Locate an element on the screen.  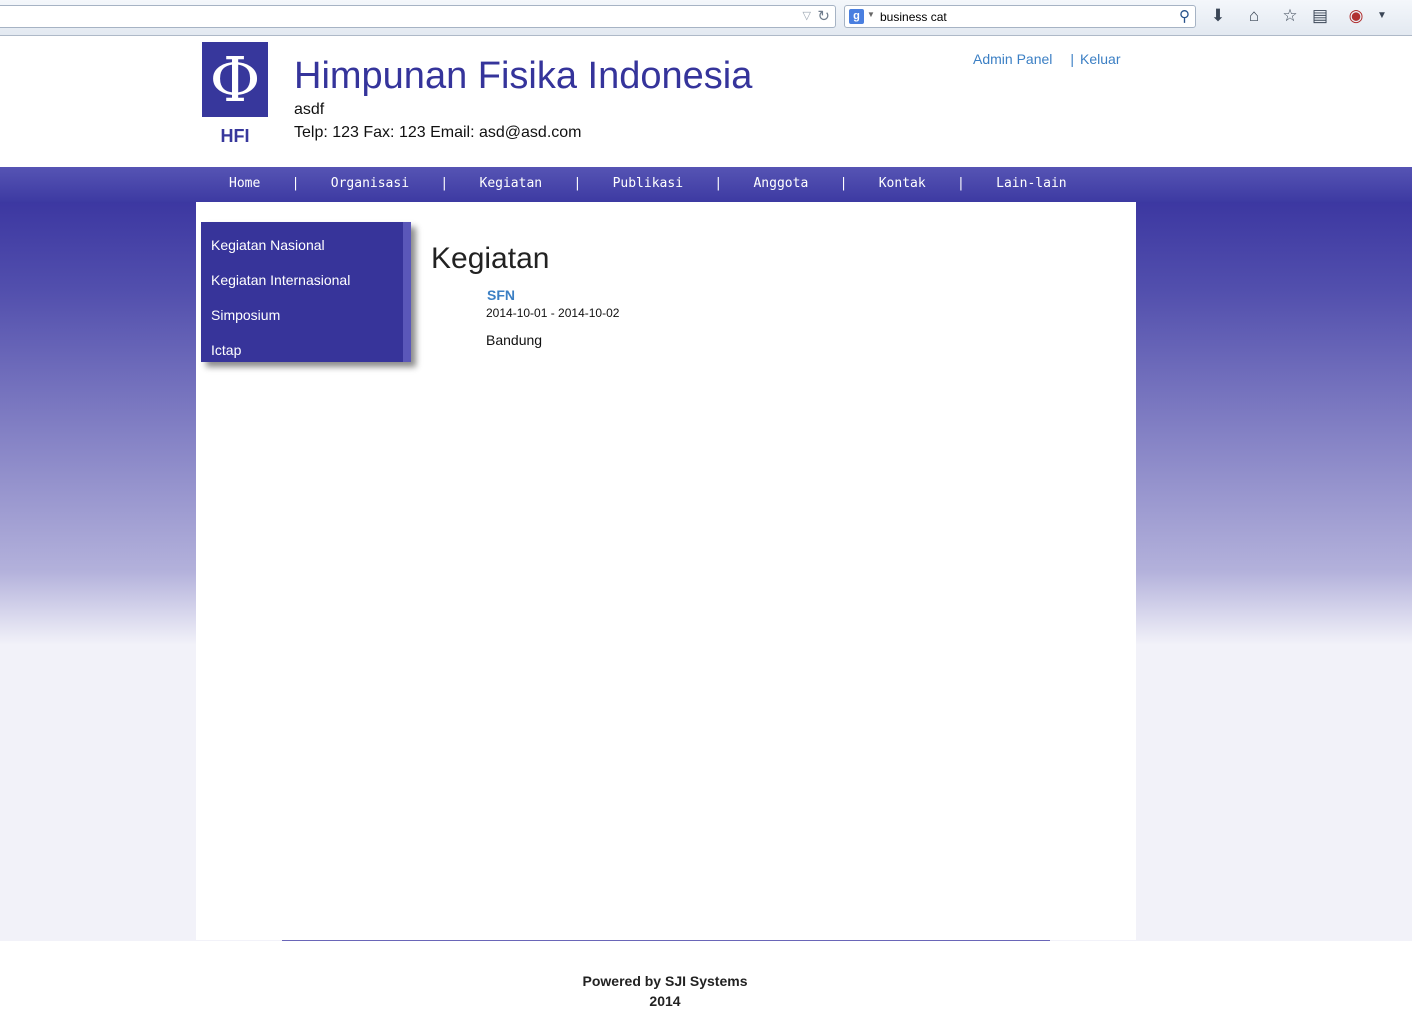
search-bar: g ▼ business cat ⚲ is located at coordinates (1020, 16).